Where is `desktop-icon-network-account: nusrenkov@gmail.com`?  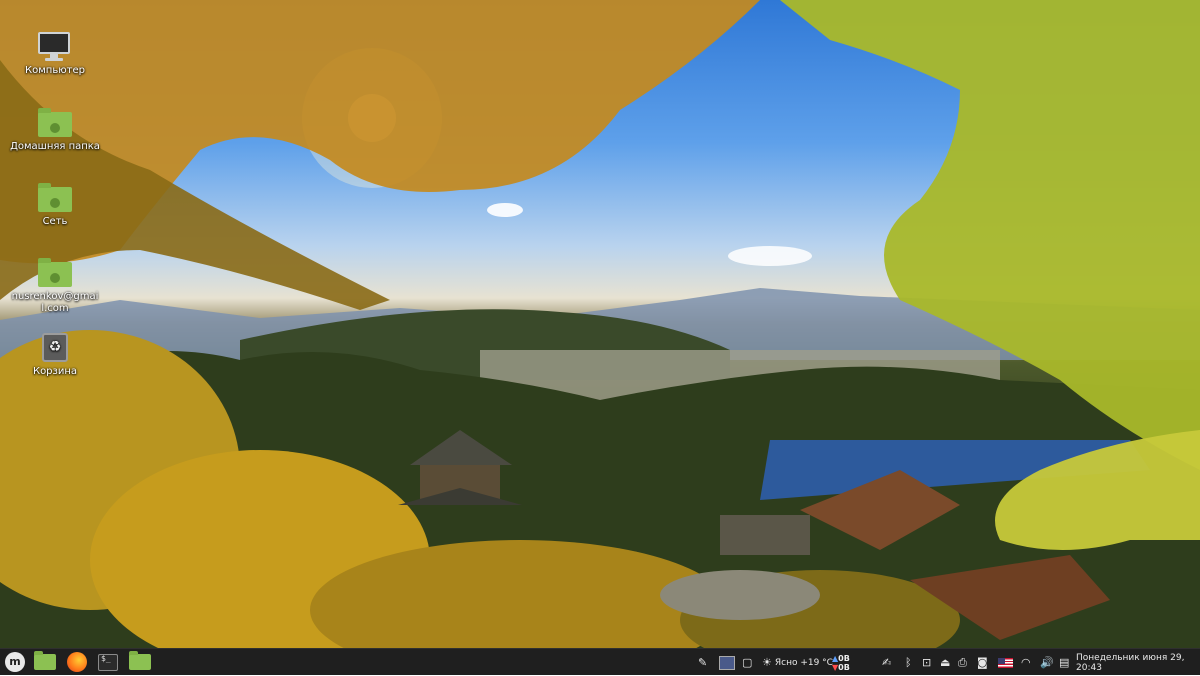
desktop-icon-network-account: nusrenkov@gmail.com is located at coordinates (55, 286).